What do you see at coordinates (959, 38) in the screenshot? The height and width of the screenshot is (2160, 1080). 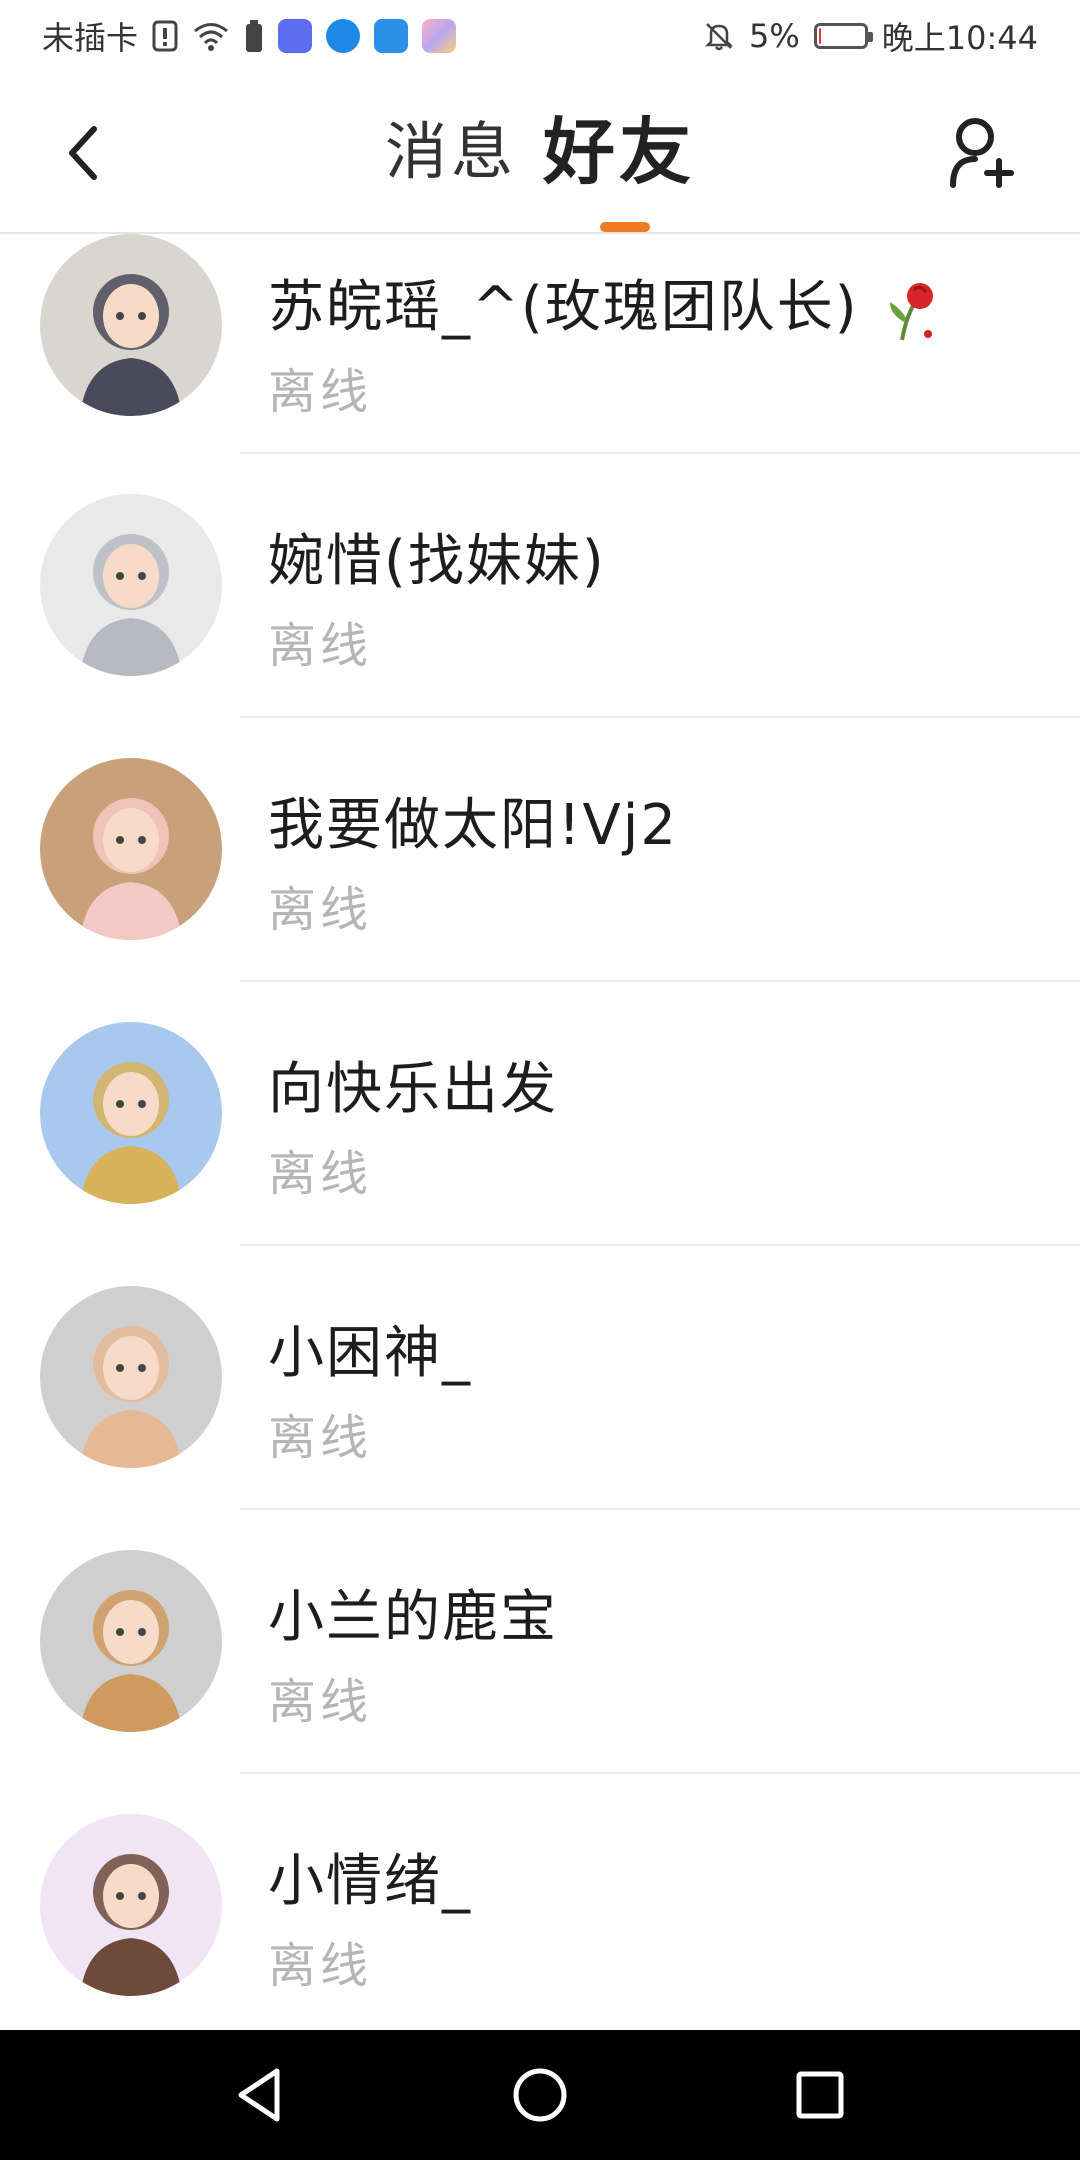 I see `clock: 晚上10:44` at bounding box center [959, 38].